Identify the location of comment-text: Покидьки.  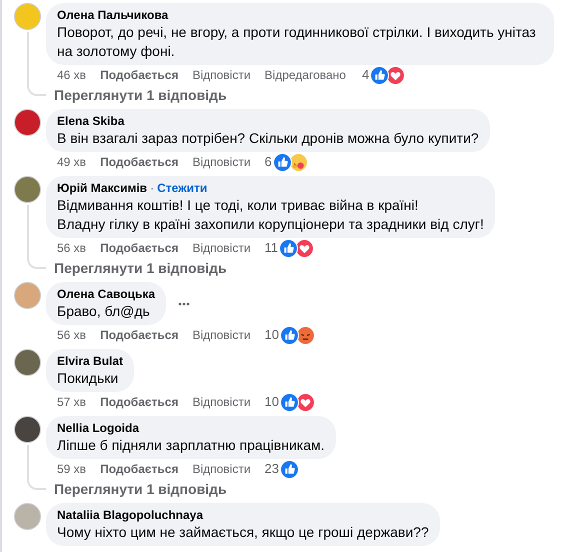
(88, 378).